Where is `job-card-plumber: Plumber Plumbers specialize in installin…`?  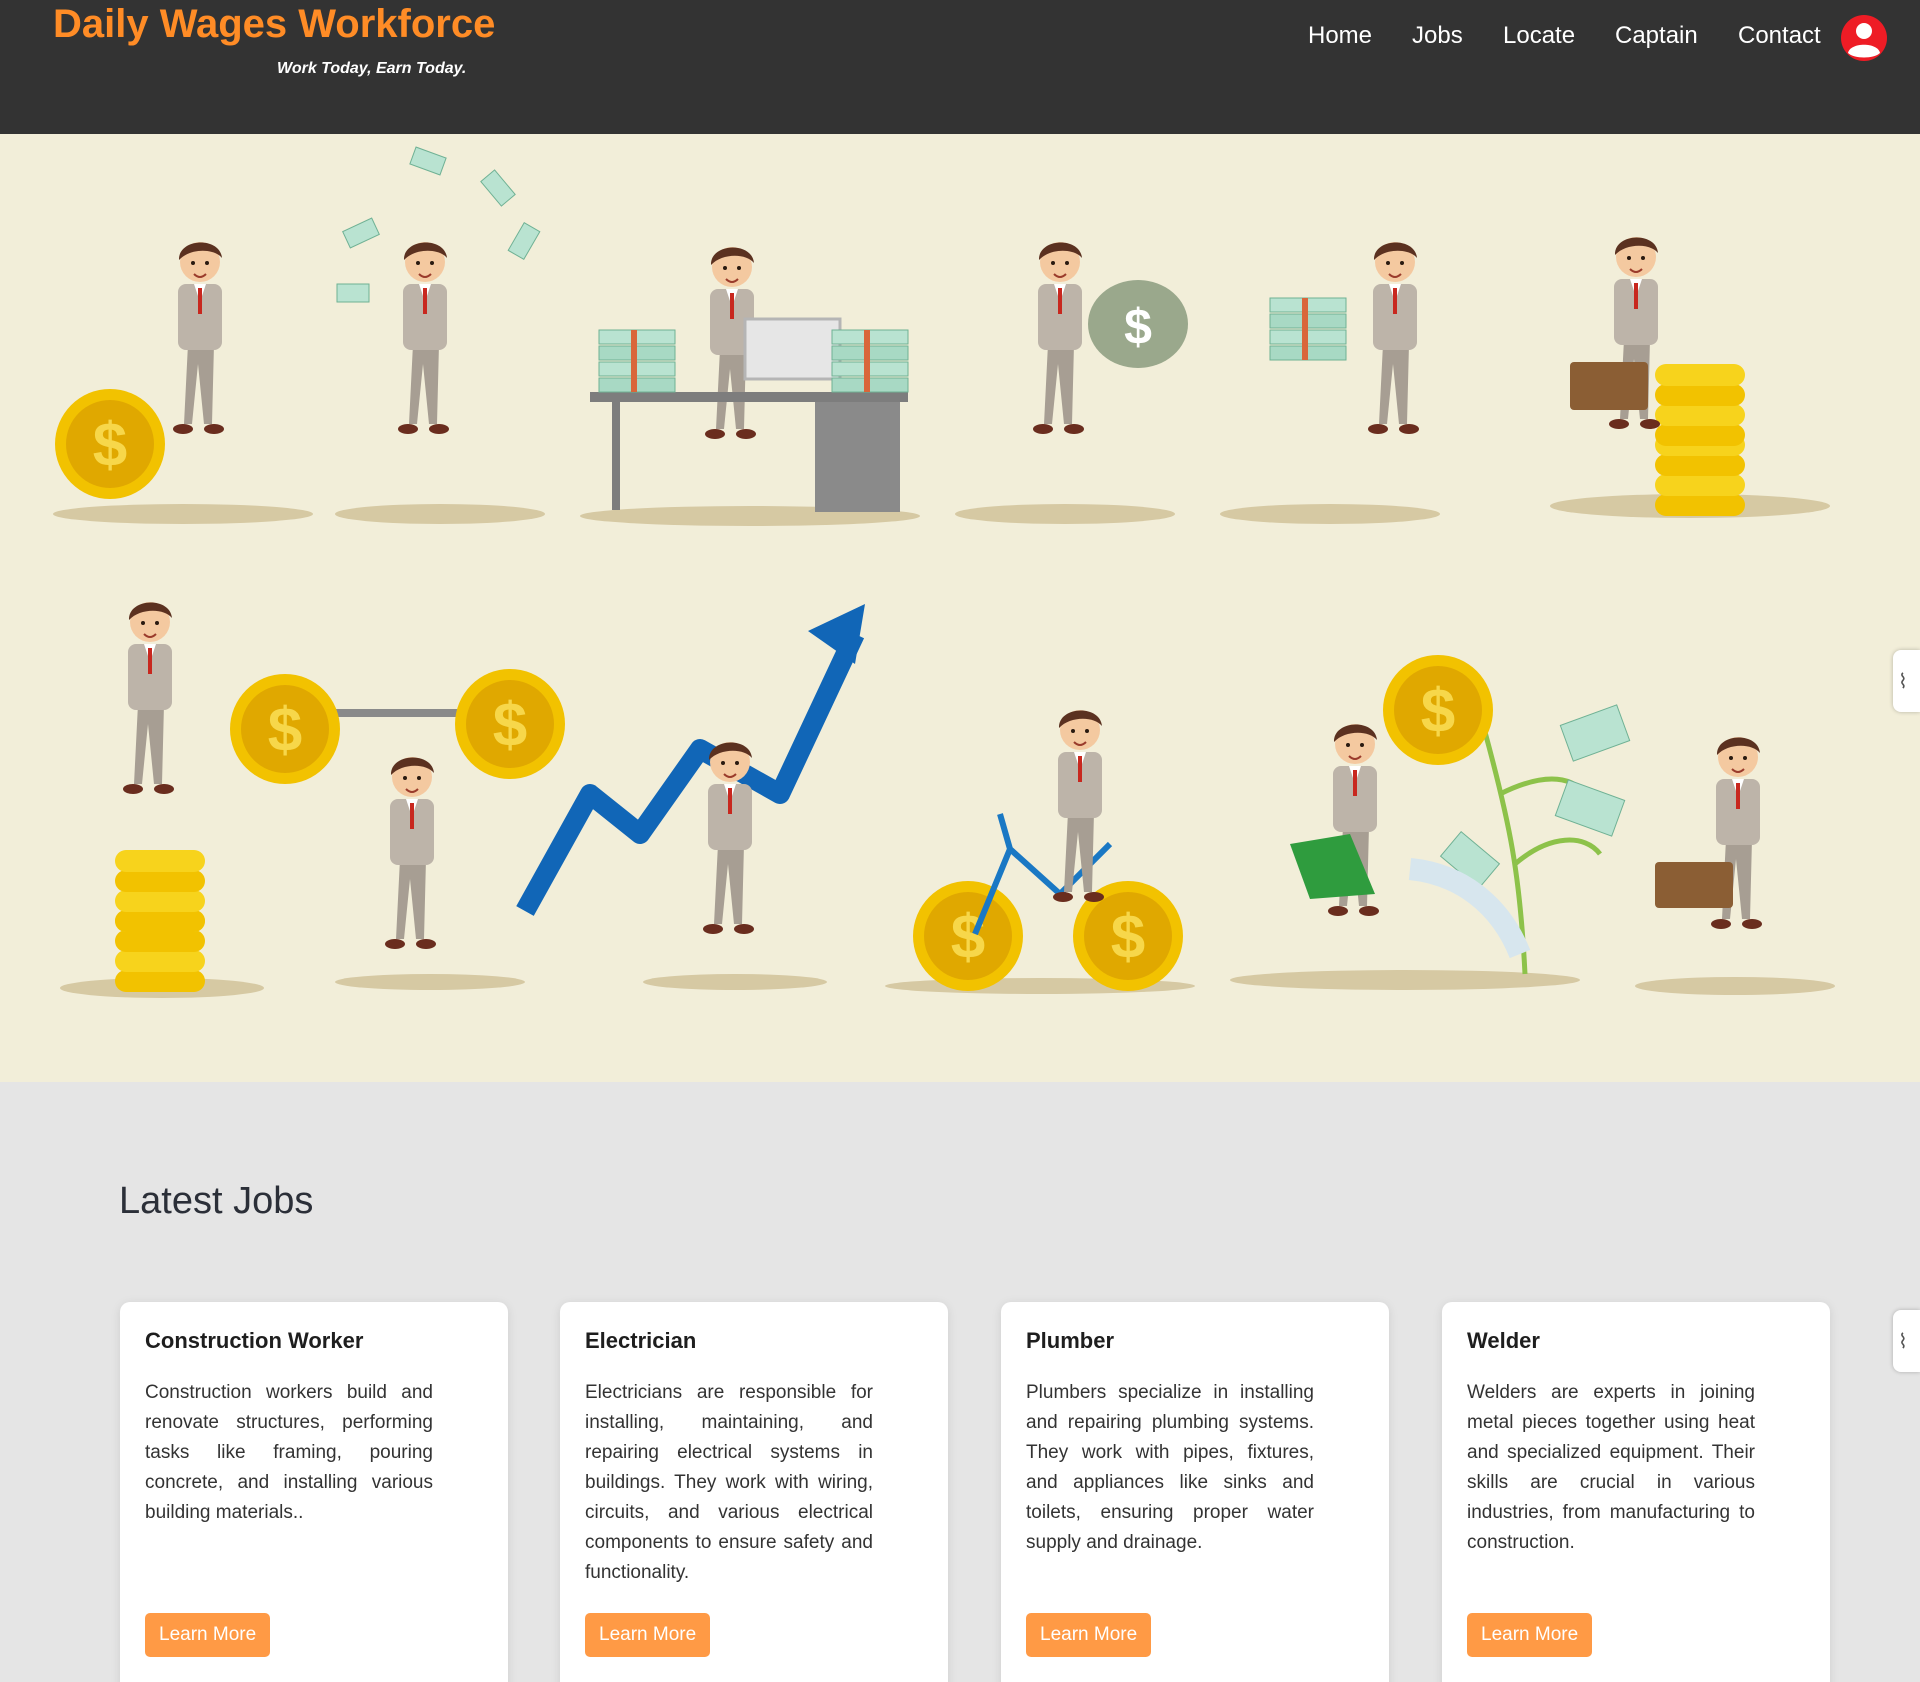 job-card-plumber: Plumber Plumbers specialize in installin… is located at coordinates (1195, 1492).